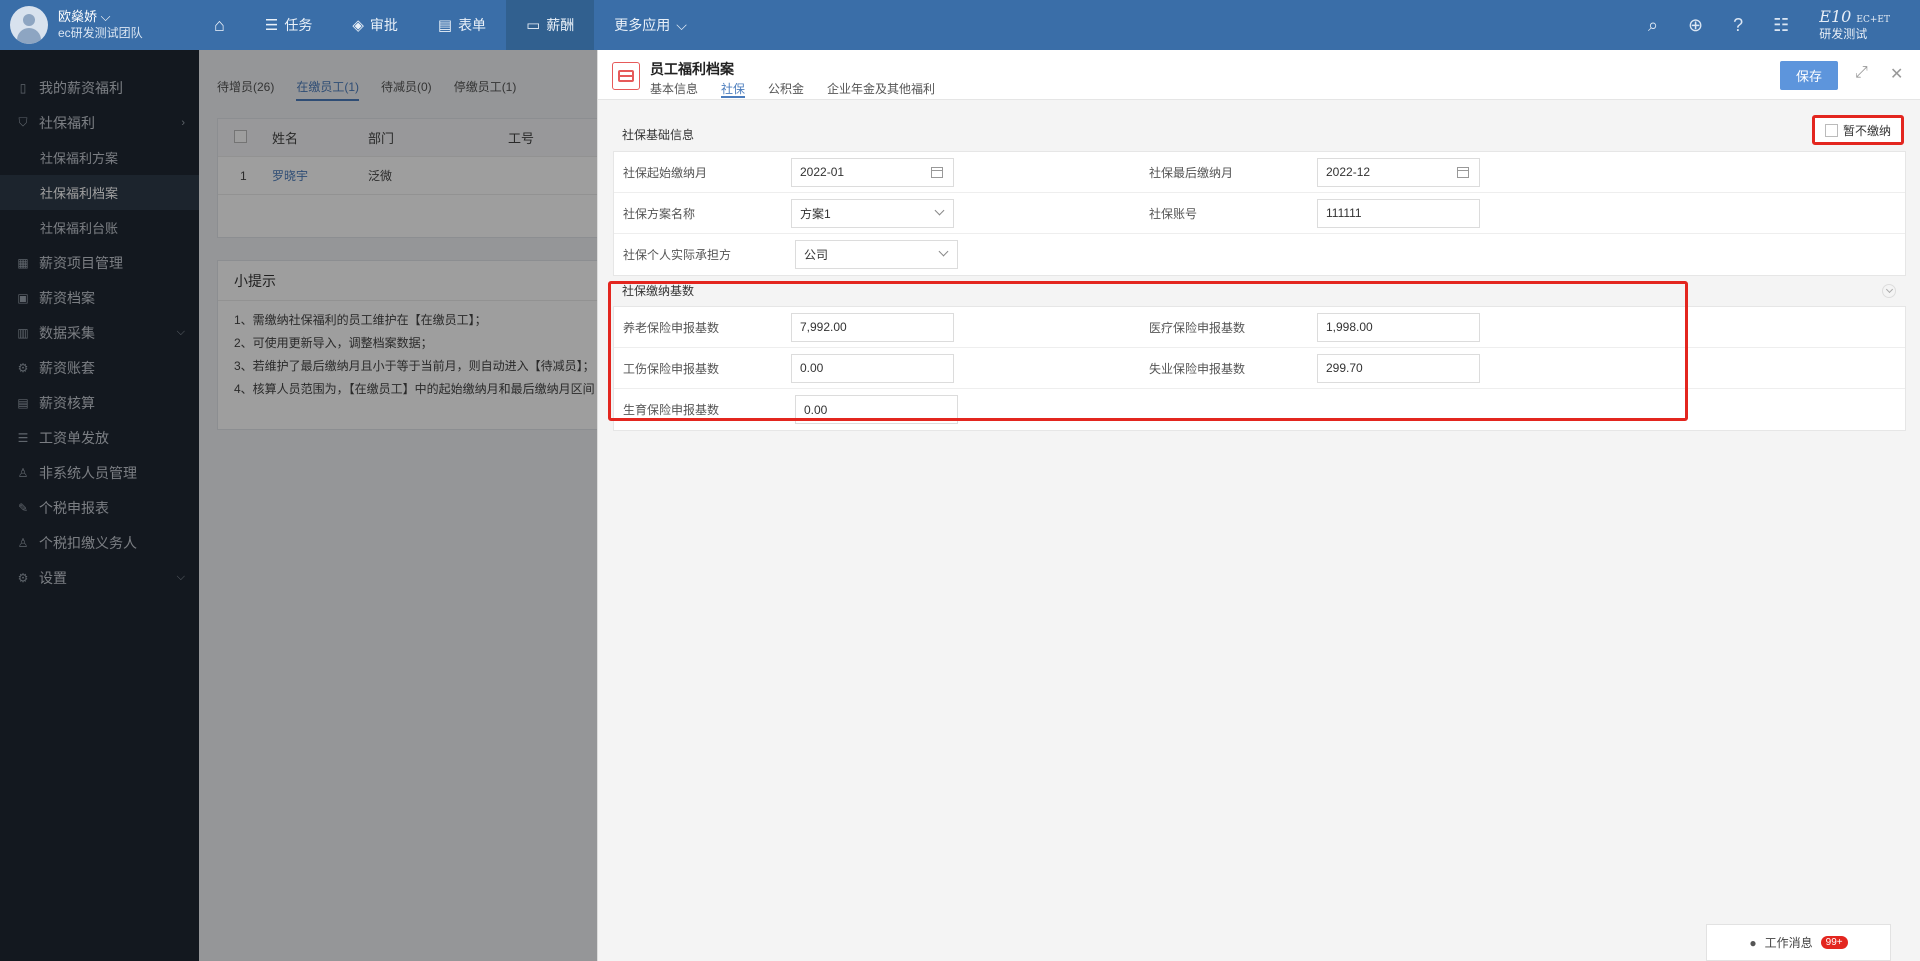 This screenshot has width=1920, height=961. Describe the element at coordinates (1861, 73) in the screenshot. I see `expand-icon: ⤢` at that location.